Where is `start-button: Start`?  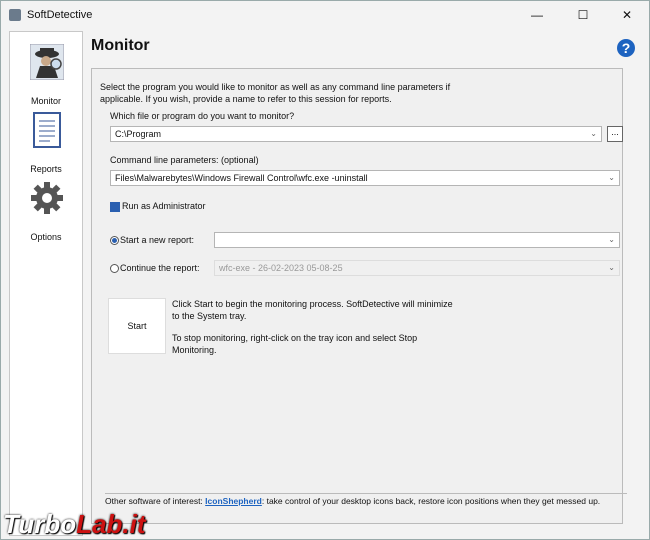 start-button: Start is located at coordinates (137, 326).